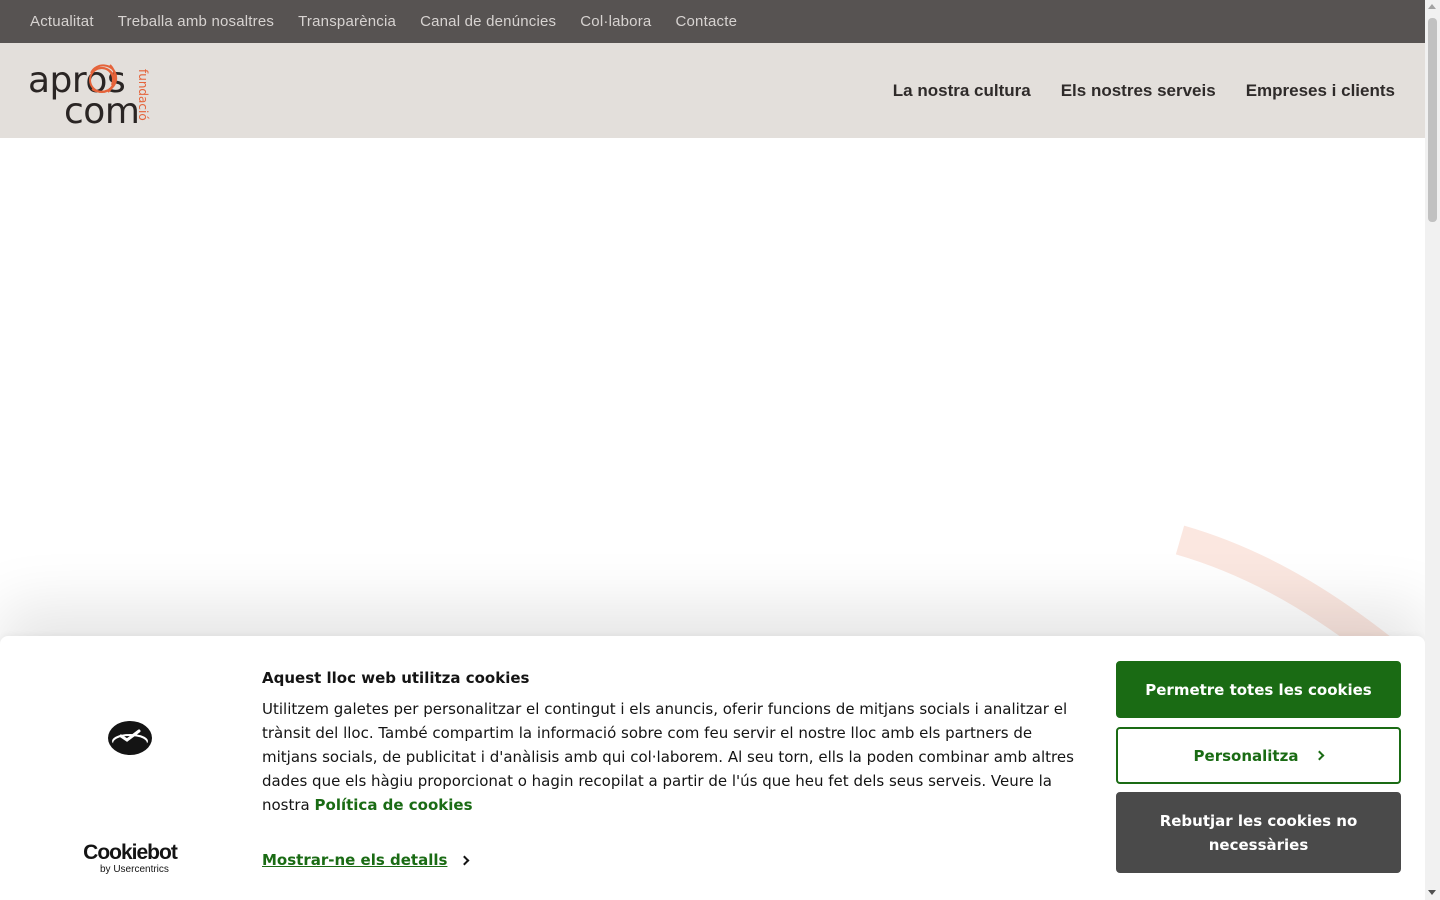 This screenshot has height=900, width=1440. What do you see at coordinates (962, 91) in the screenshot?
I see `nav-la-nostra-cultura: La nostra cultura` at bounding box center [962, 91].